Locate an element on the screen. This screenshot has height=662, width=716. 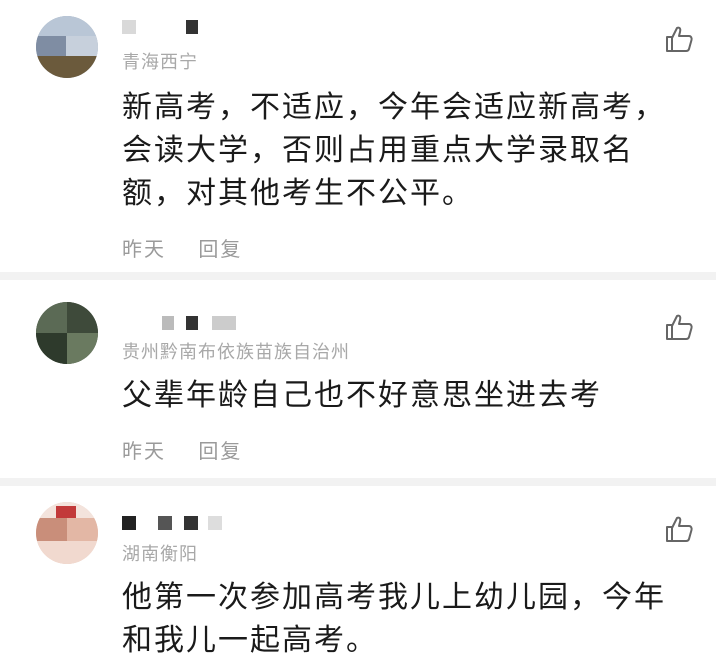
comment-location: 贵州黔南布依族苗族自治州 is located at coordinates (236, 352).